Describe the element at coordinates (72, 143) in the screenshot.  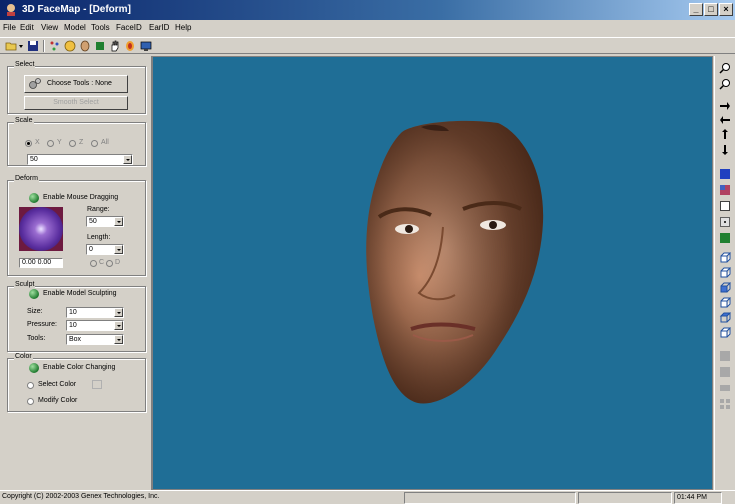
I see `scale-z-radio` at that location.